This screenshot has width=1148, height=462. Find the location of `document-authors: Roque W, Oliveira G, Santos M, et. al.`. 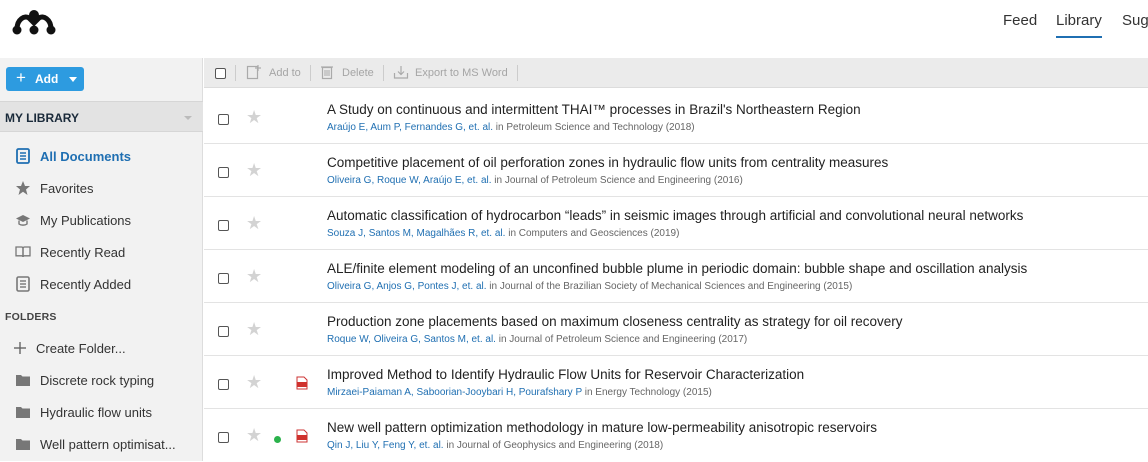

document-authors: Roque W, Oliveira G, Santos M, et. al. is located at coordinates (411, 339).